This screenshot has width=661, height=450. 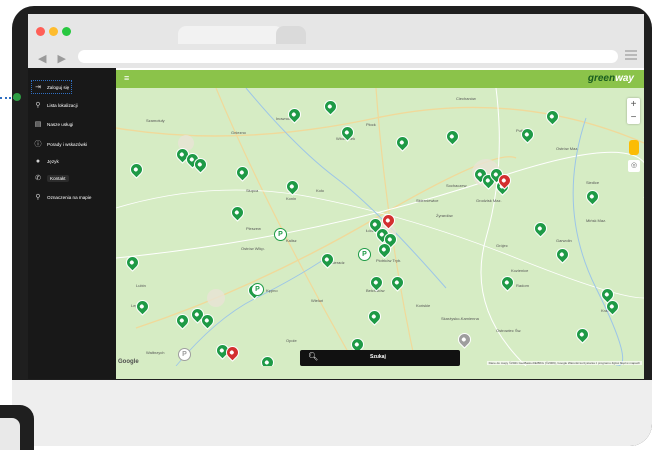 What do you see at coordinates (633, 117) in the screenshot?
I see `zoom-out-button: −` at bounding box center [633, 117].